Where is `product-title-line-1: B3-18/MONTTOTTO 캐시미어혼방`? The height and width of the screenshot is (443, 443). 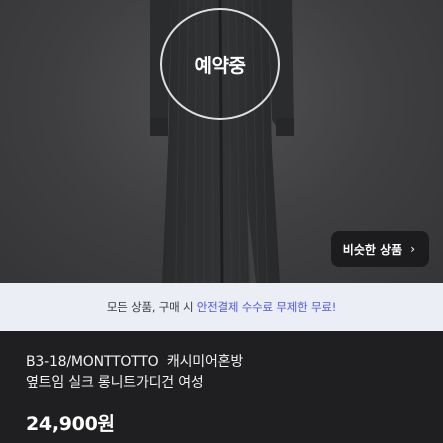 product-title-line-1: B3-18/MONTTOTTO 캐시미어혼방 is located at coordinates (135, 362).